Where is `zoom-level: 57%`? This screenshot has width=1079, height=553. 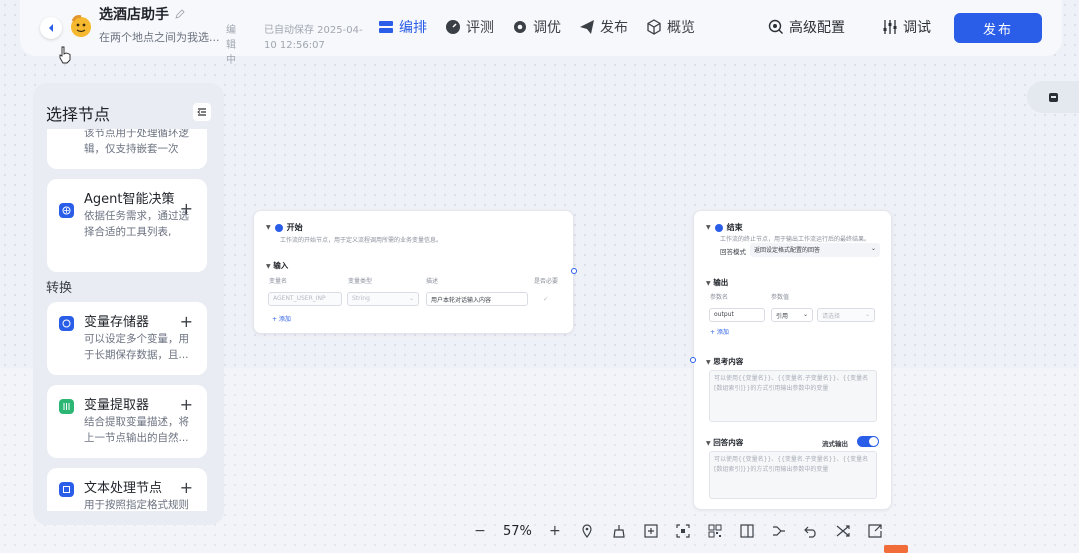 zoom-level: 57% is located at coordinates (517, 531).